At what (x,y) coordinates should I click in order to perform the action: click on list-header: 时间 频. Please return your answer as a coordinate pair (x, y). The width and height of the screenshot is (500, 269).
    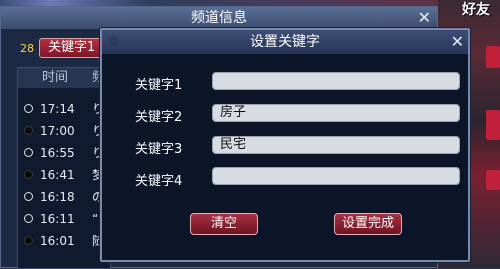
    Looking at the image, I should click on (64, 78).